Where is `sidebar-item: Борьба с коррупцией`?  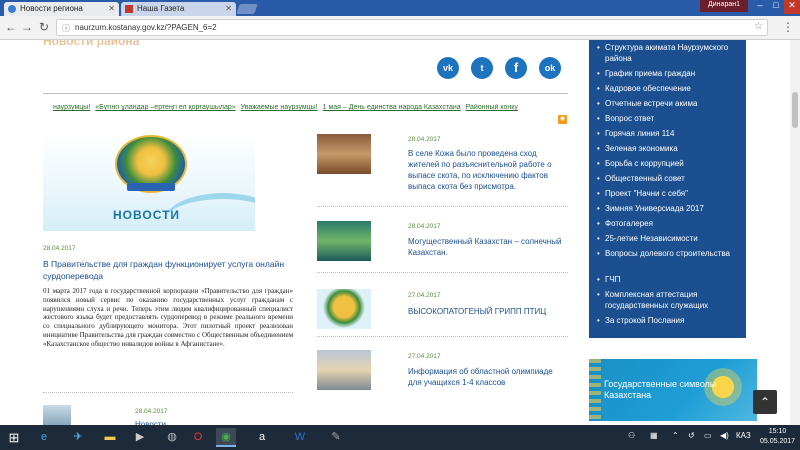
sidebar-item: Борьба с коррупцией is located at coordinates (669, 163).